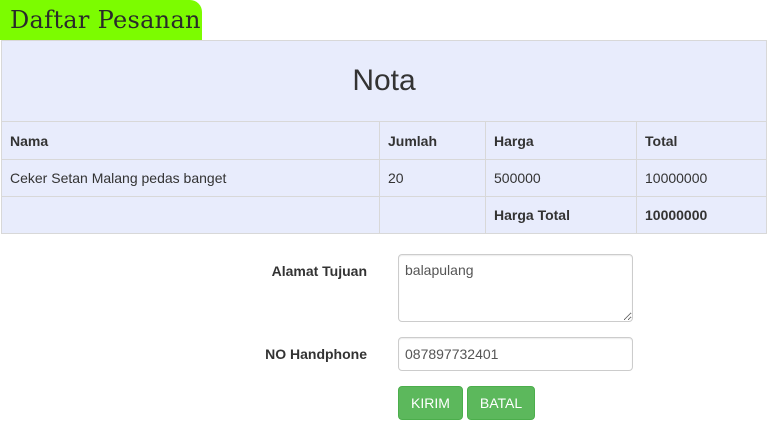  I want to click on alamat-label: Alamat Tujuan, so click(319, 271).